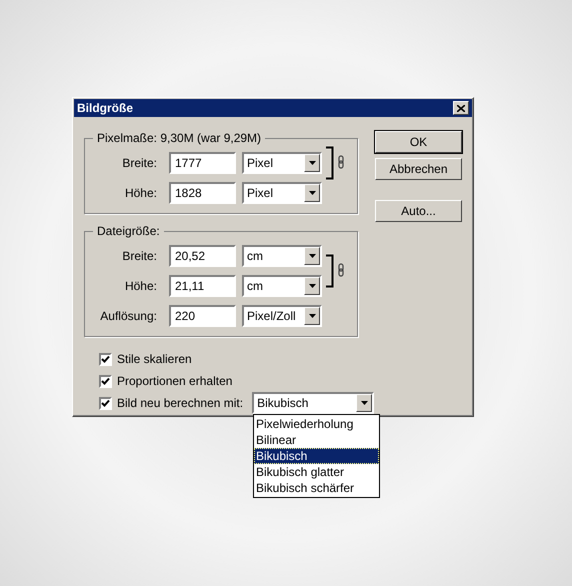  I want to click on input-field: 1777, so click(202, 163).